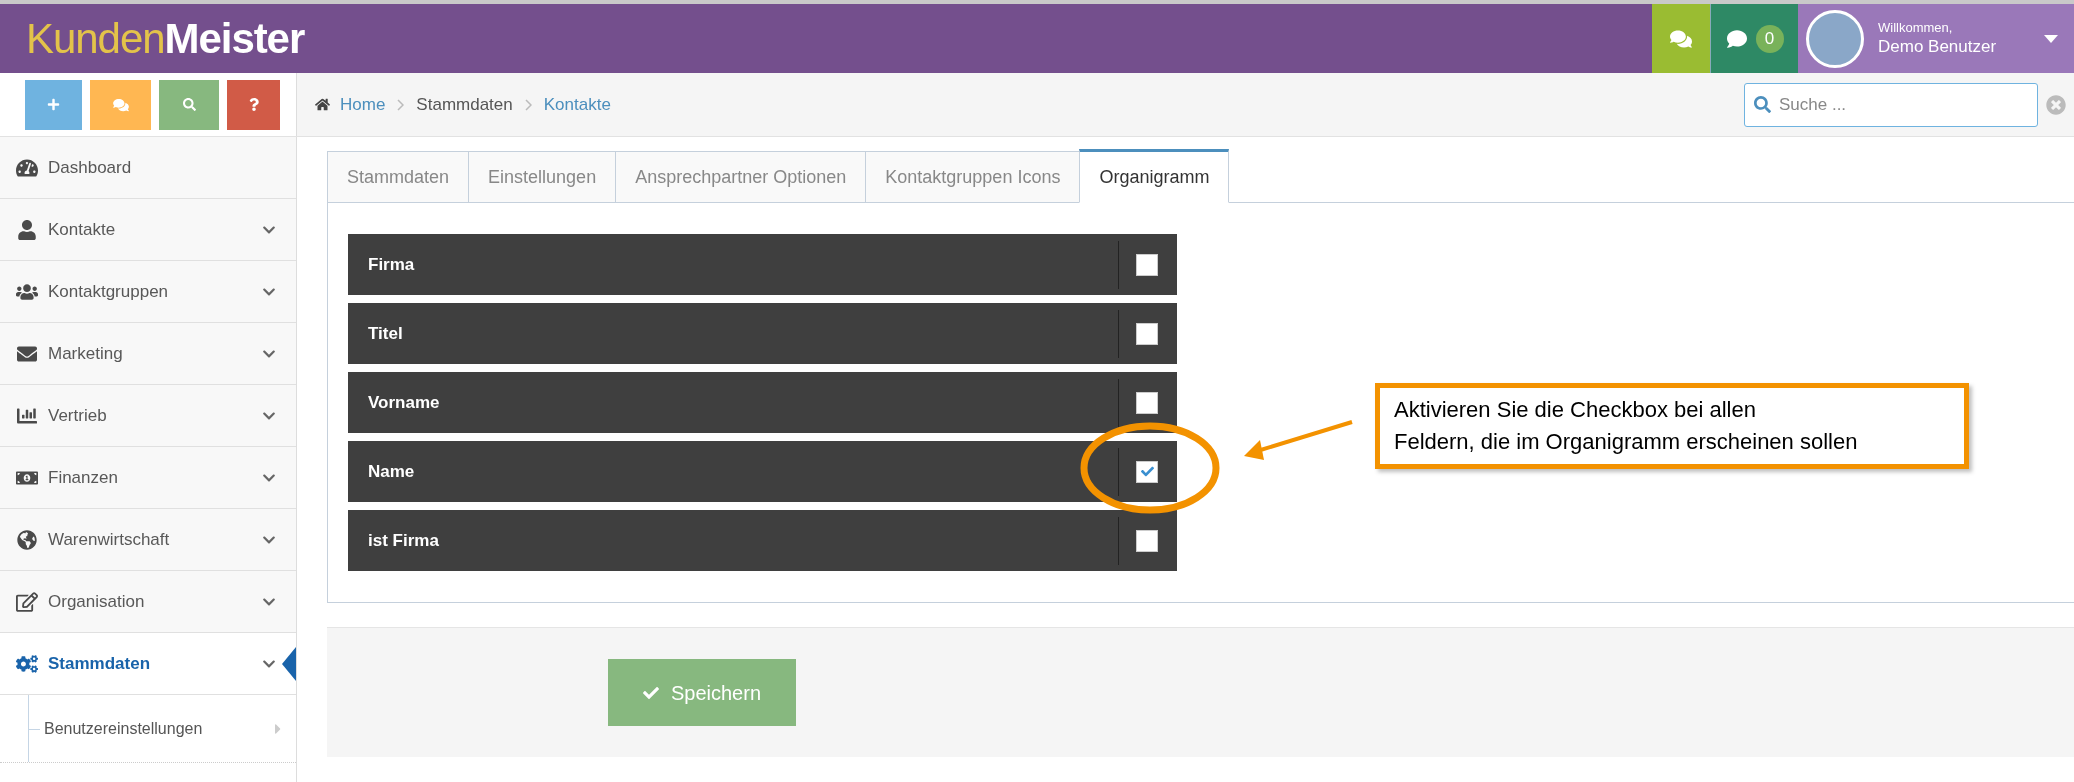 The height and width of the screenshot is (782, 2074). What do you see at coordinates (165, 39) in the screenshot?
I see `app-logo: KundenMeister` at bounding box center [165, 39].